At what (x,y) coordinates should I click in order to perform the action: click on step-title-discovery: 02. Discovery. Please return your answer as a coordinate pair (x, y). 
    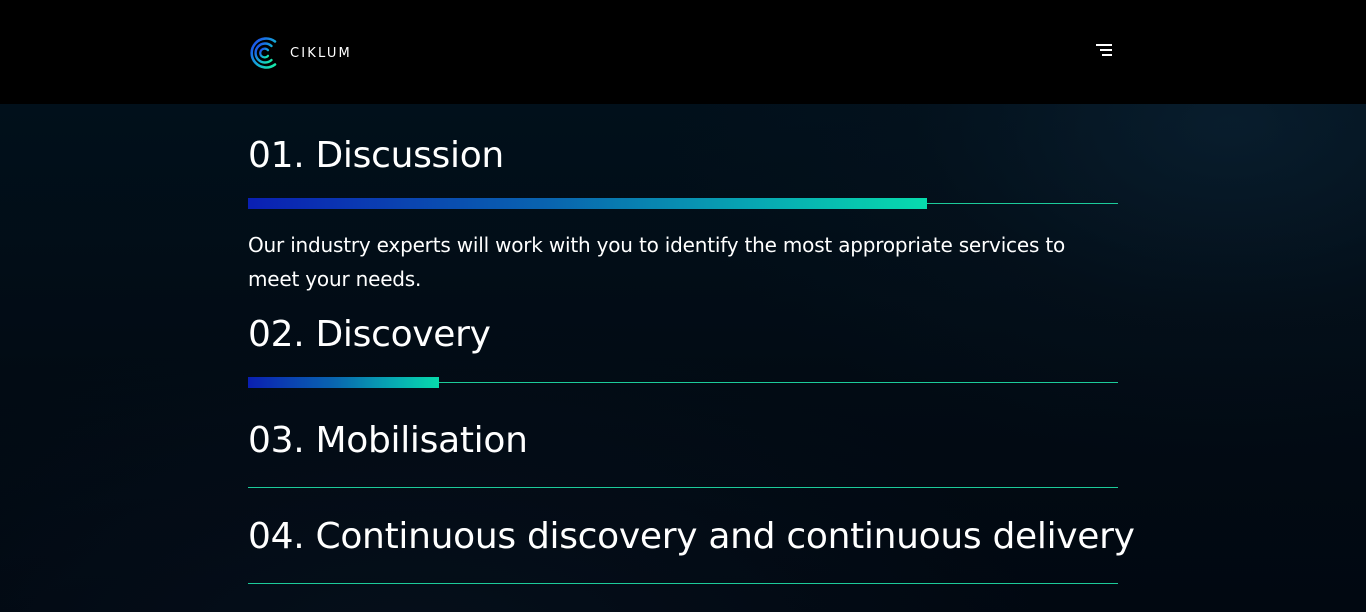
    Looking at the image, I should click on (369, 335).